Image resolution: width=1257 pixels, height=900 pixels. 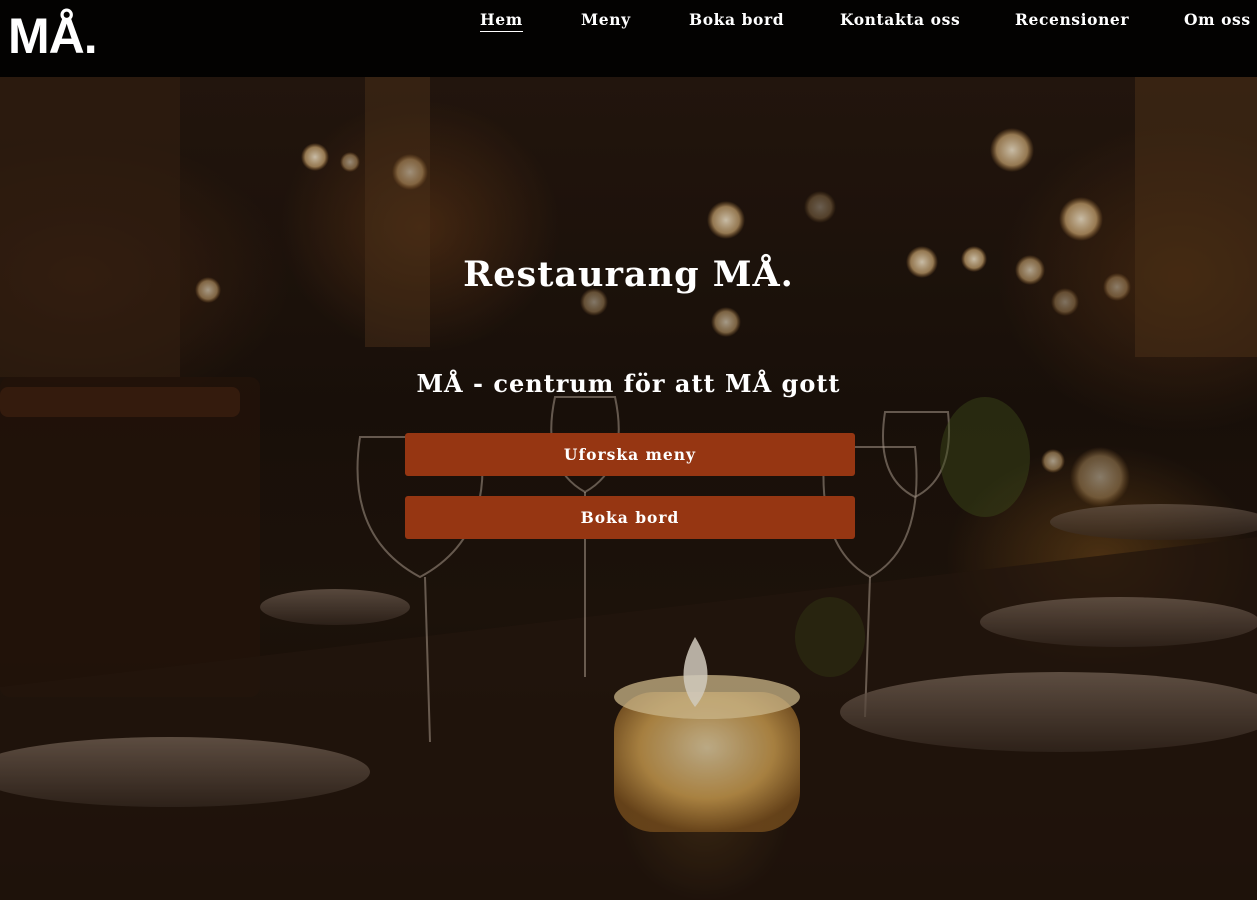 What do you see at coordinates (628, 274) in the screenshot?
I see `hero-title: Restaurang MÅ.` at bounding box center [628, 274].